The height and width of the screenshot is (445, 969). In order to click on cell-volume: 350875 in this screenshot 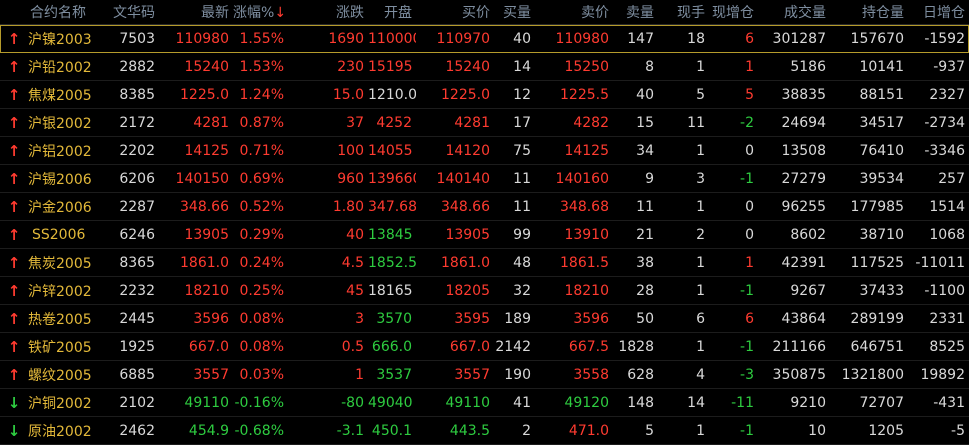, I will do `click(799, 374)`.